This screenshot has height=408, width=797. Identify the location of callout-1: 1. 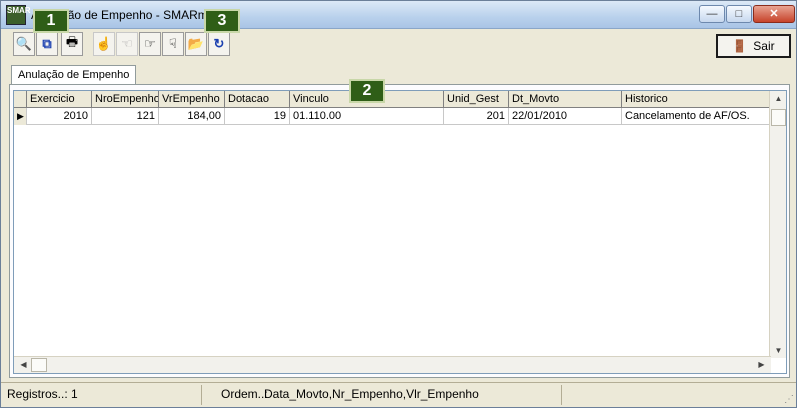
(51, 21).